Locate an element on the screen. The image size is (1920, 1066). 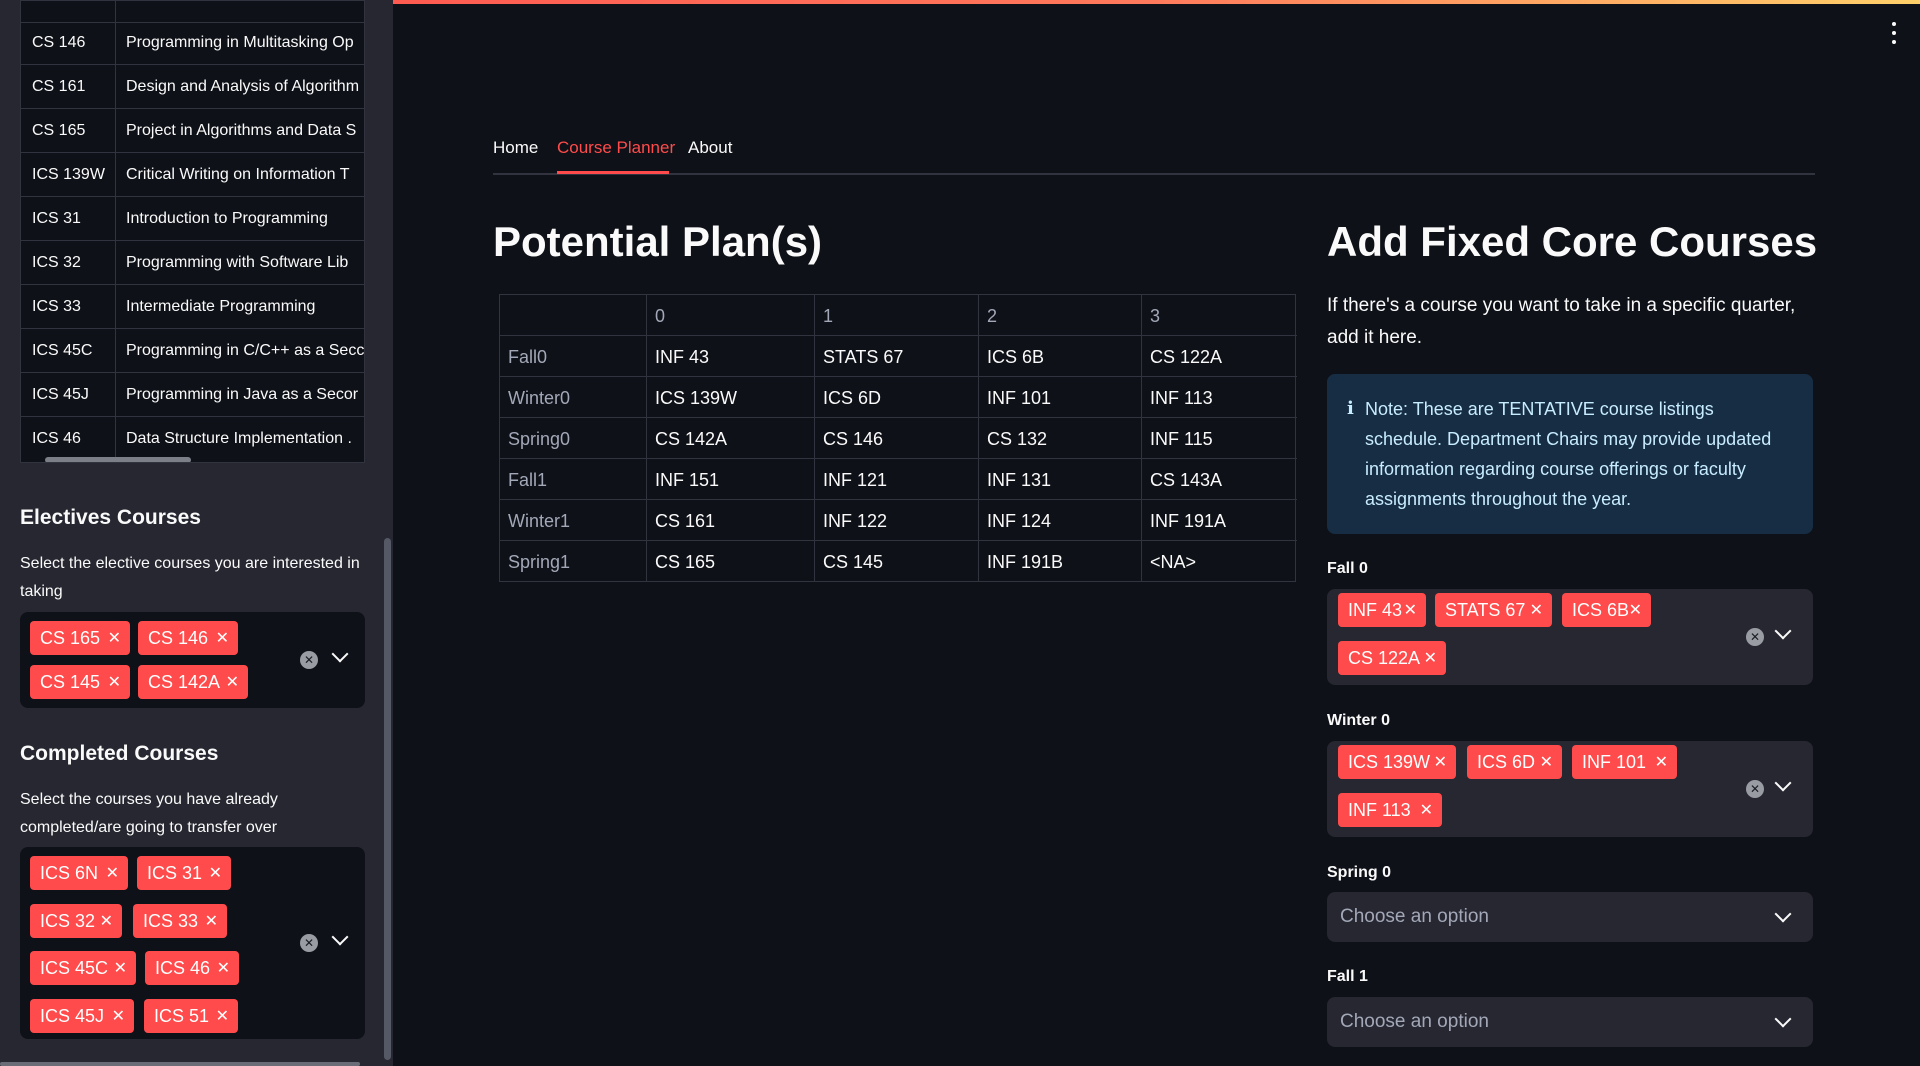
course-tag: INF 43 ✕ is located at coordinates (1382, 610).